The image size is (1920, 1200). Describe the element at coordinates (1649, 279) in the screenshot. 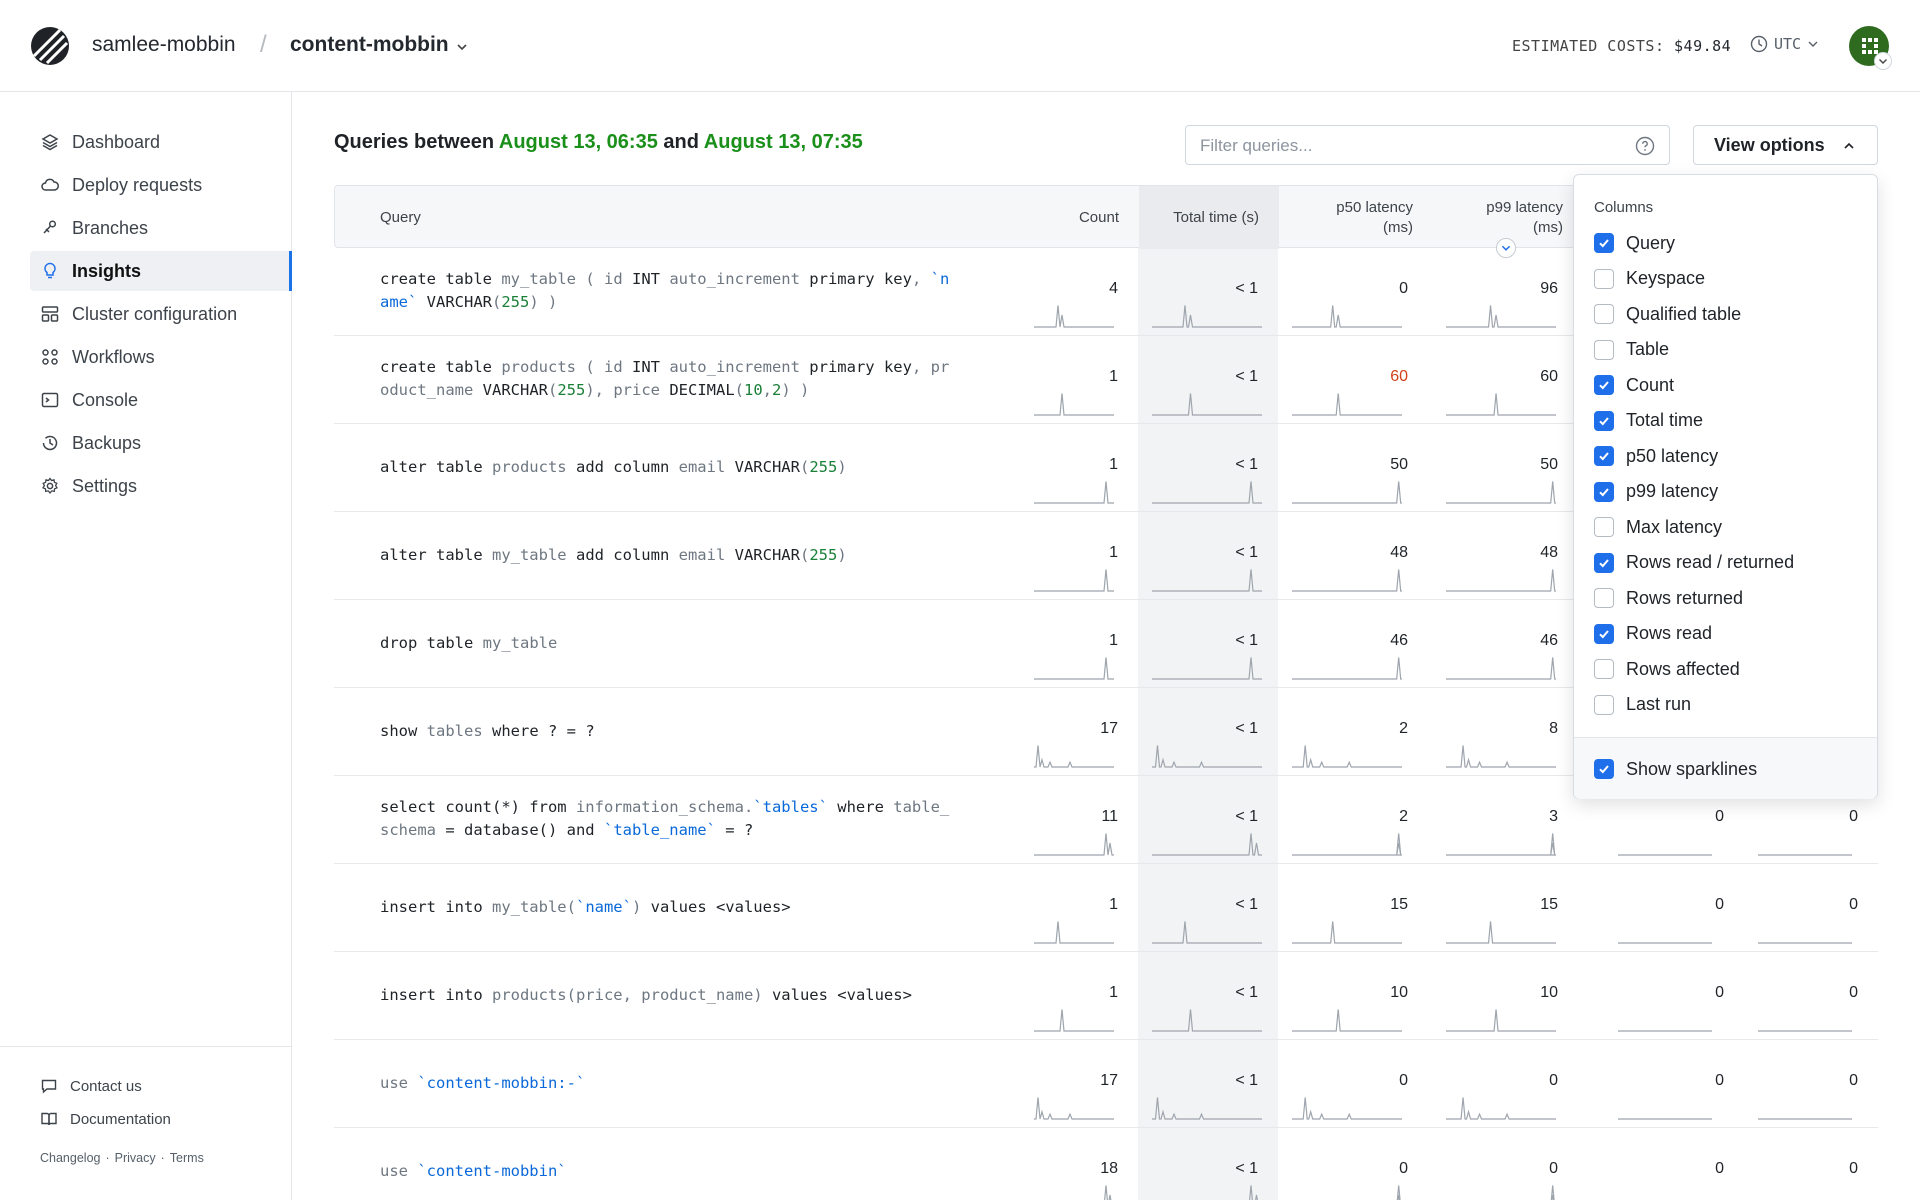

I see `column-option: Keyspace` at that location.